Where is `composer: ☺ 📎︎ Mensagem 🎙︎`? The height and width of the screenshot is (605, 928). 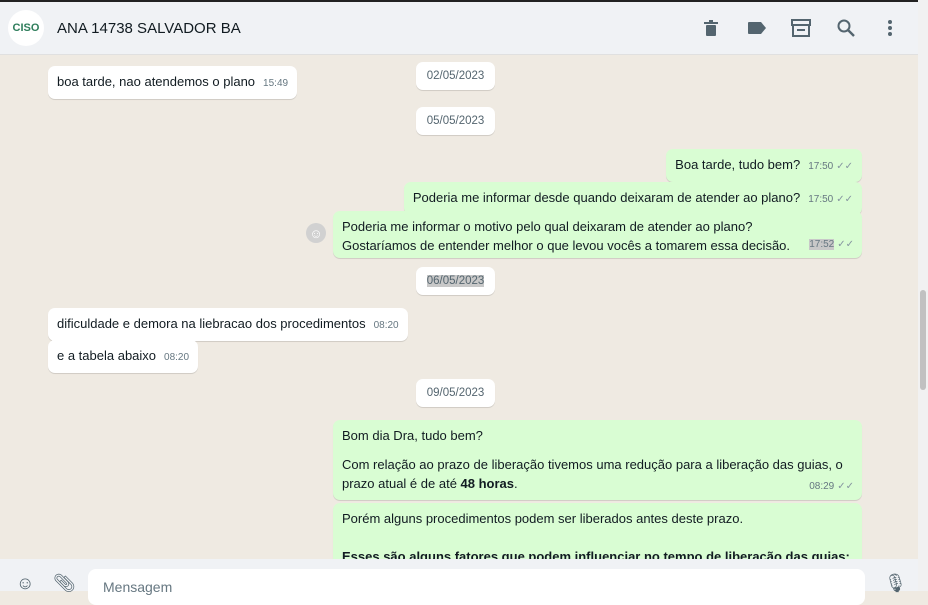
composer: ☺ 📎︎ Mensagem 🎙︎ is located at coordinates (459, 582).